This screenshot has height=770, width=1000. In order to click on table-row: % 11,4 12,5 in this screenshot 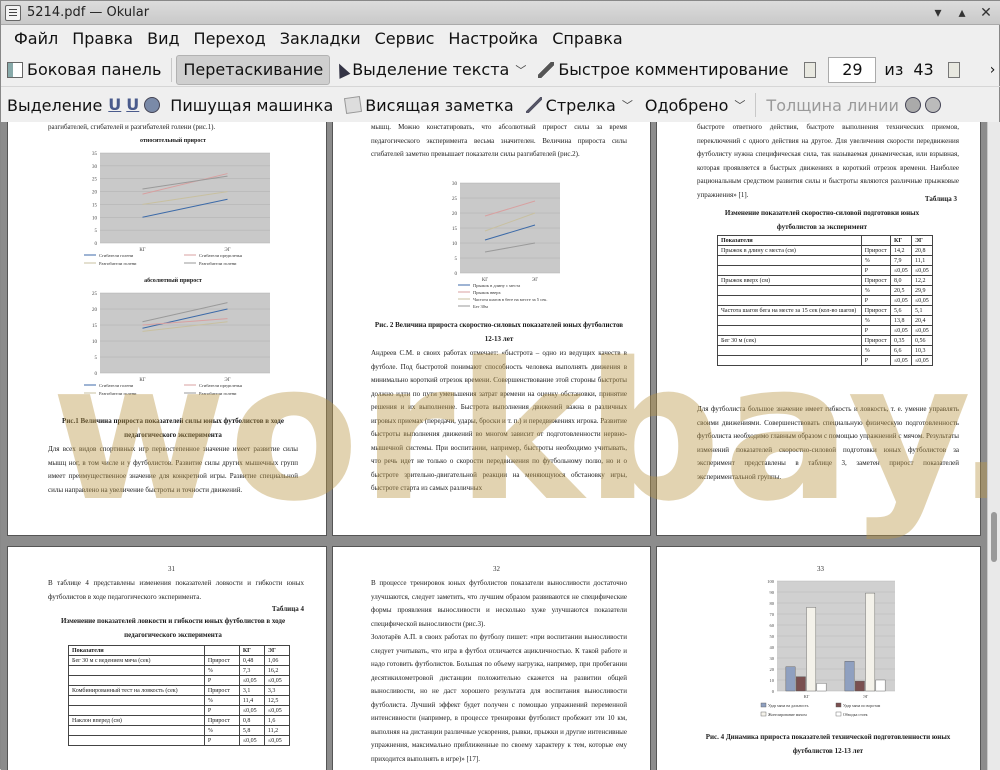, I will do `click(179, 700)`.